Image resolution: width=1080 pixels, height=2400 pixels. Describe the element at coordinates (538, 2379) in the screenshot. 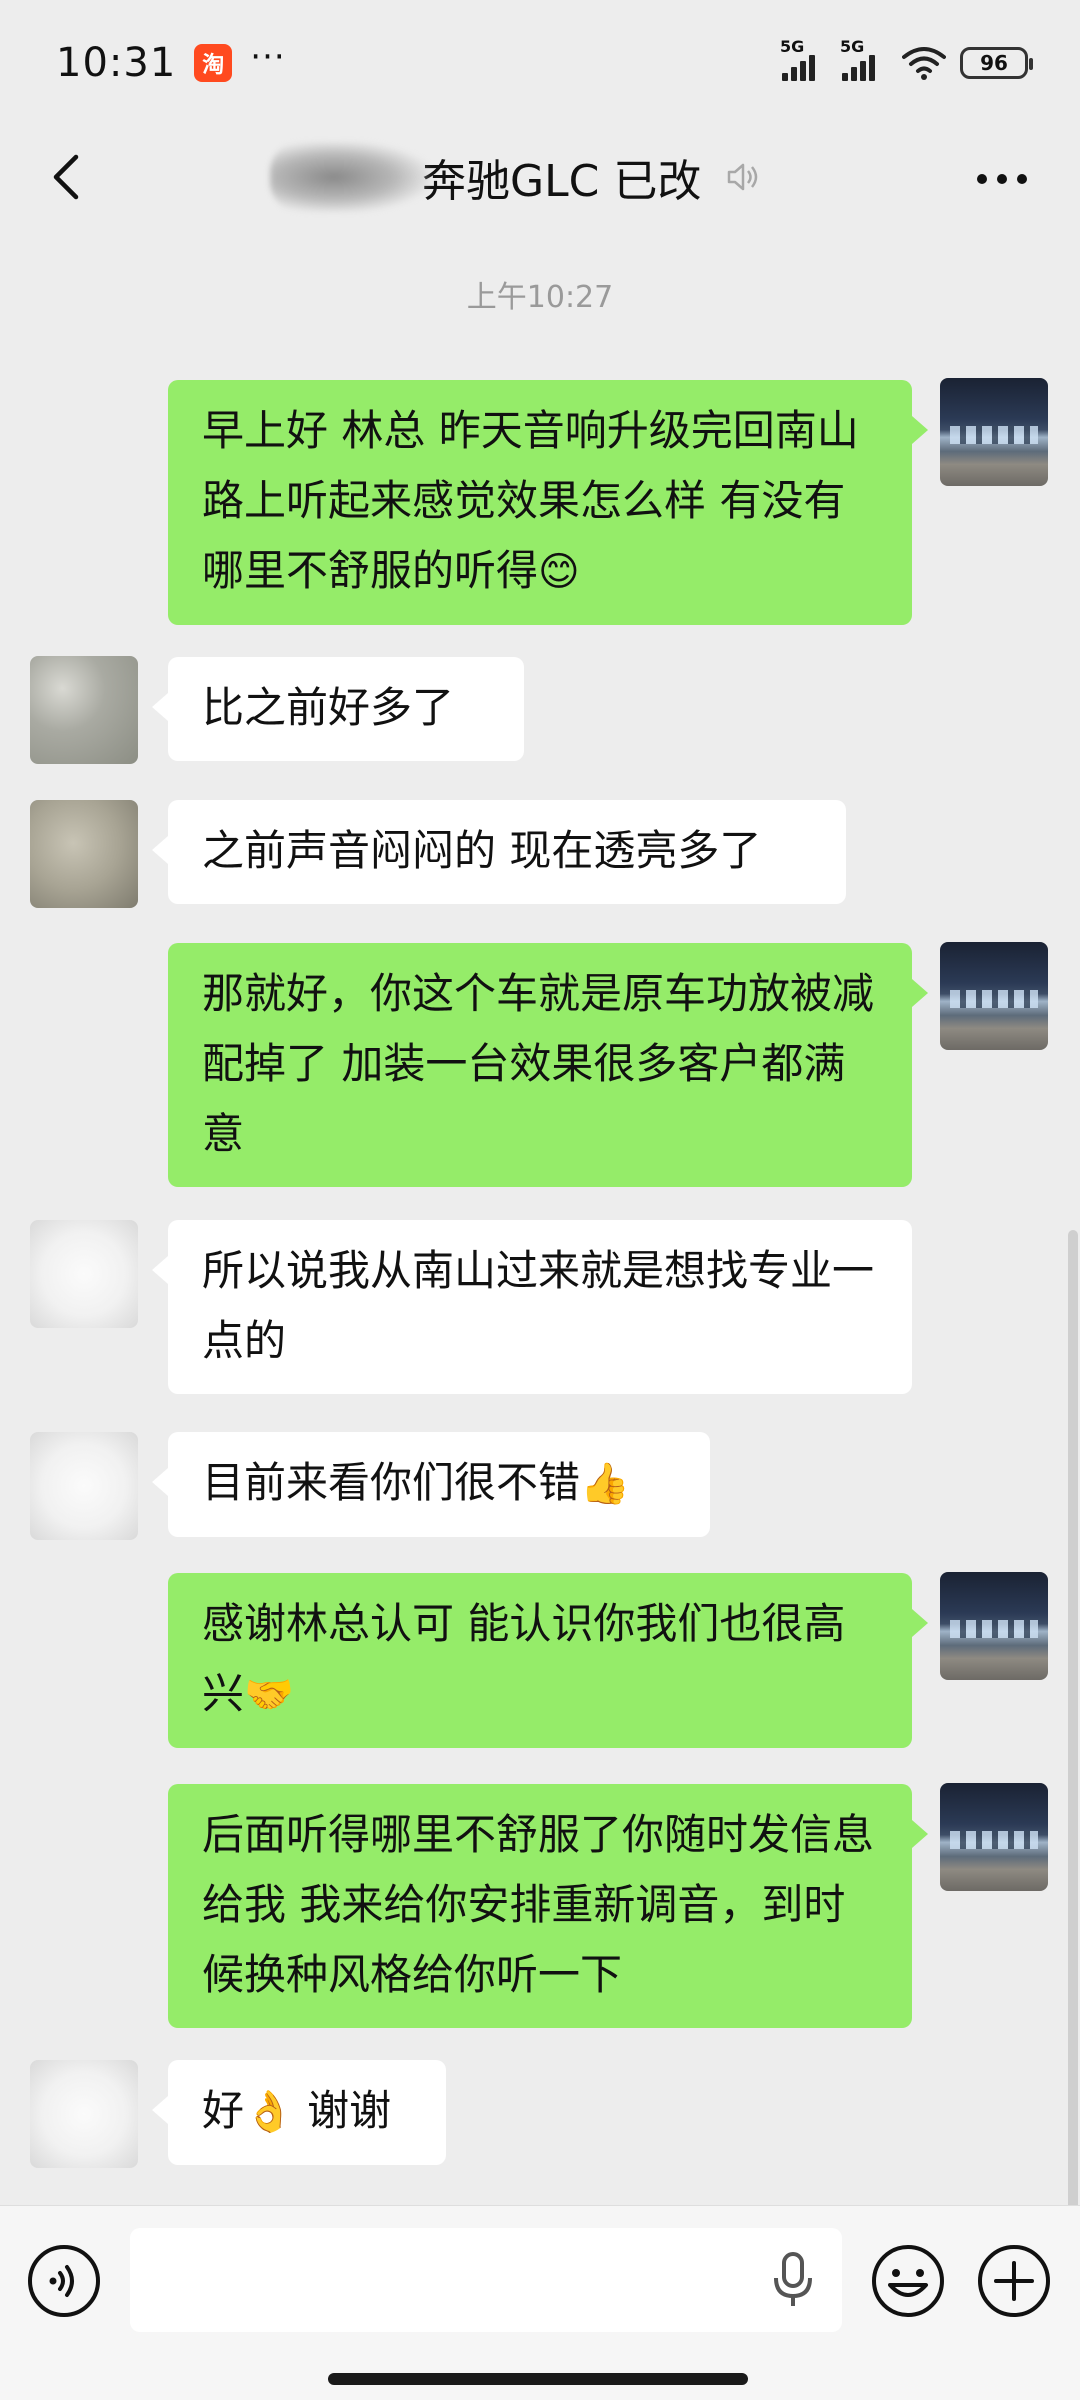

I see `home-indicator` at that location.